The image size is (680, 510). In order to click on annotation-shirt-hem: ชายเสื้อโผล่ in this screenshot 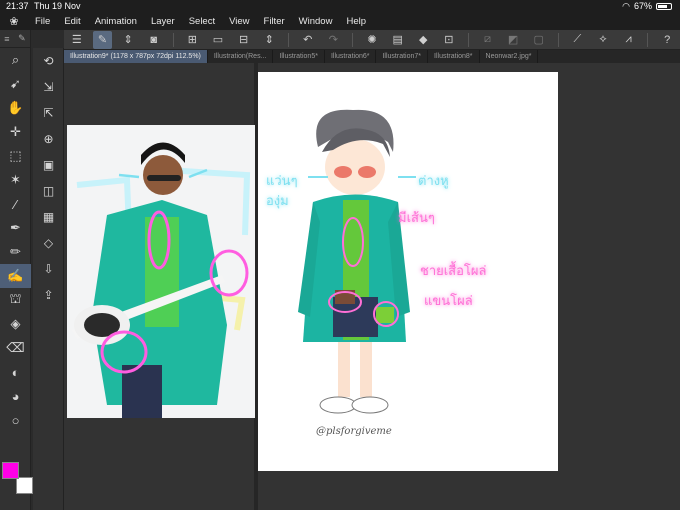, I will do `click(453, 270)`.